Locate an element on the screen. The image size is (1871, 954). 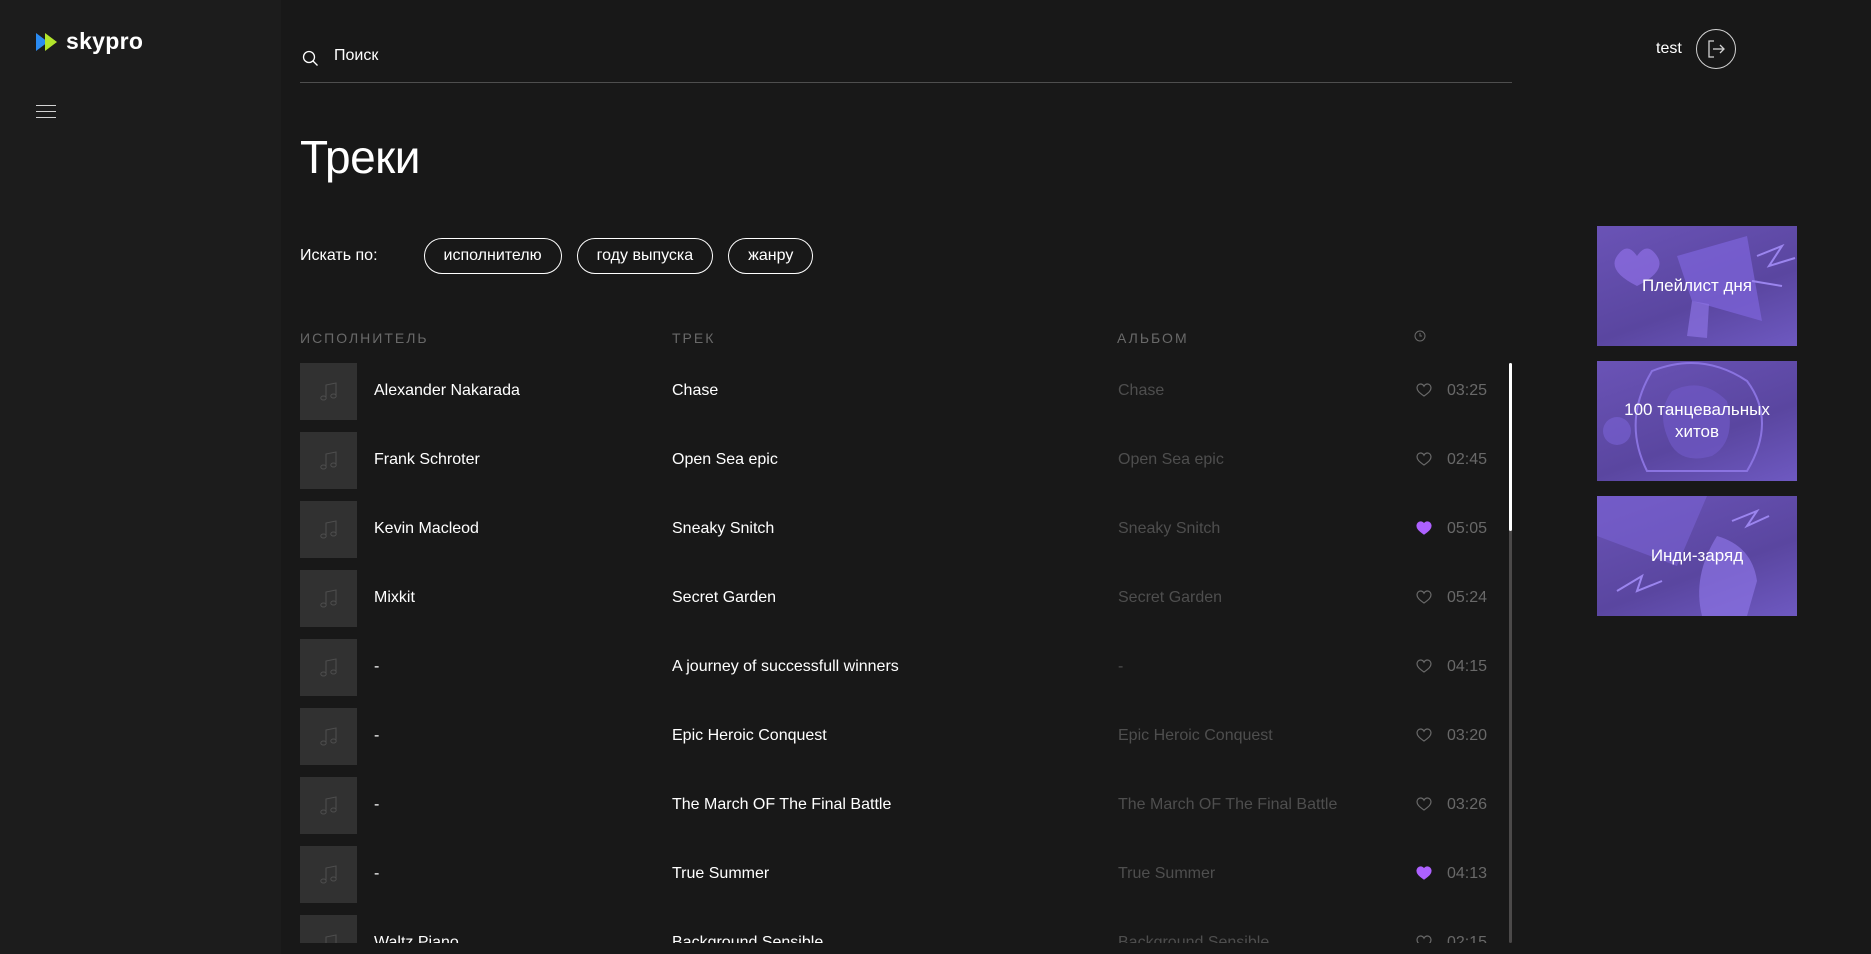
track-title: Sneaky Snitch is located at coordinates (723, 529).